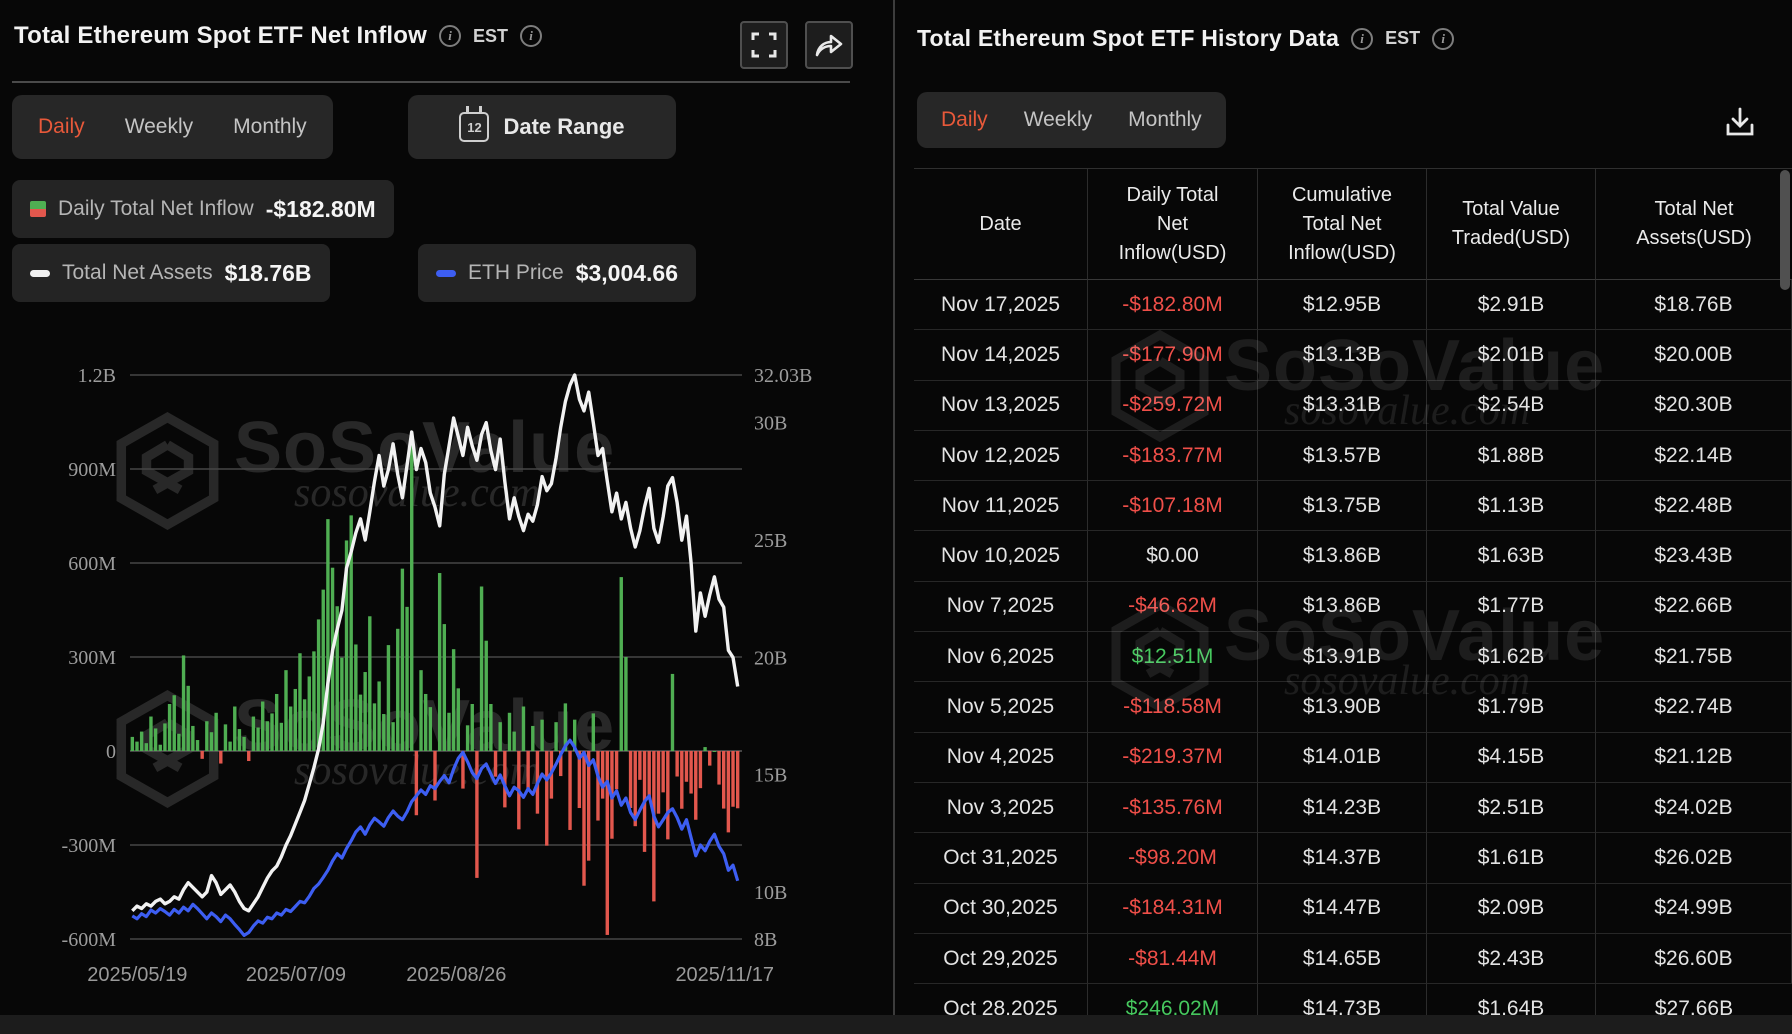  What do you see at coordinates (1128, 38) in the screenshot?
I see `table-title: Total Ethereum Spot ETF History Data` at bounding box center [1128, 38].